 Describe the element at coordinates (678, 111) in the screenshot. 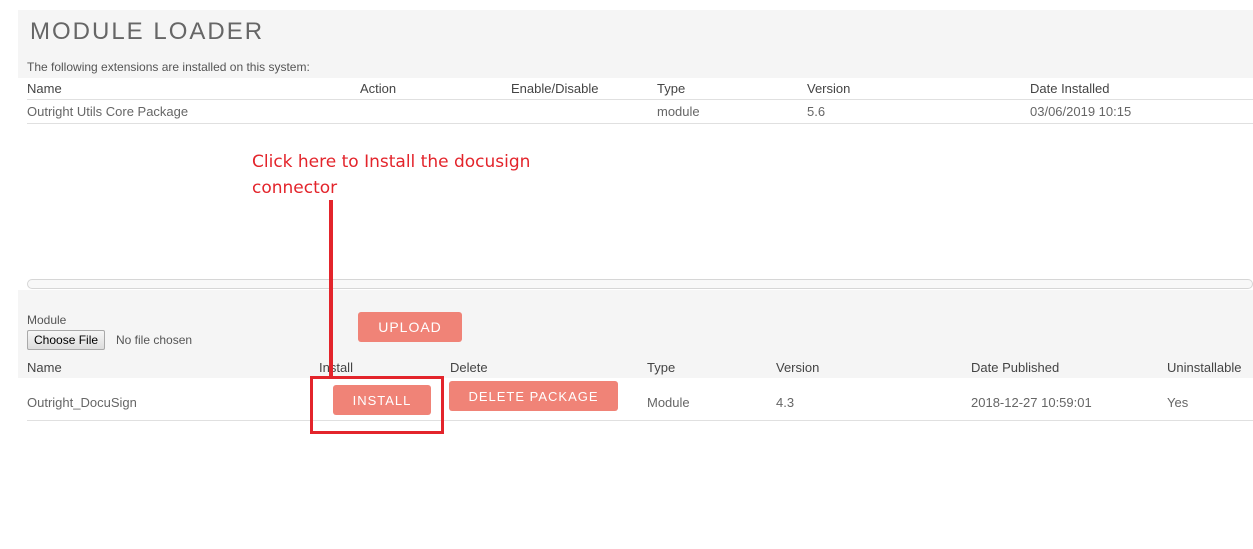

I see `installed-row-type: module` at that location.